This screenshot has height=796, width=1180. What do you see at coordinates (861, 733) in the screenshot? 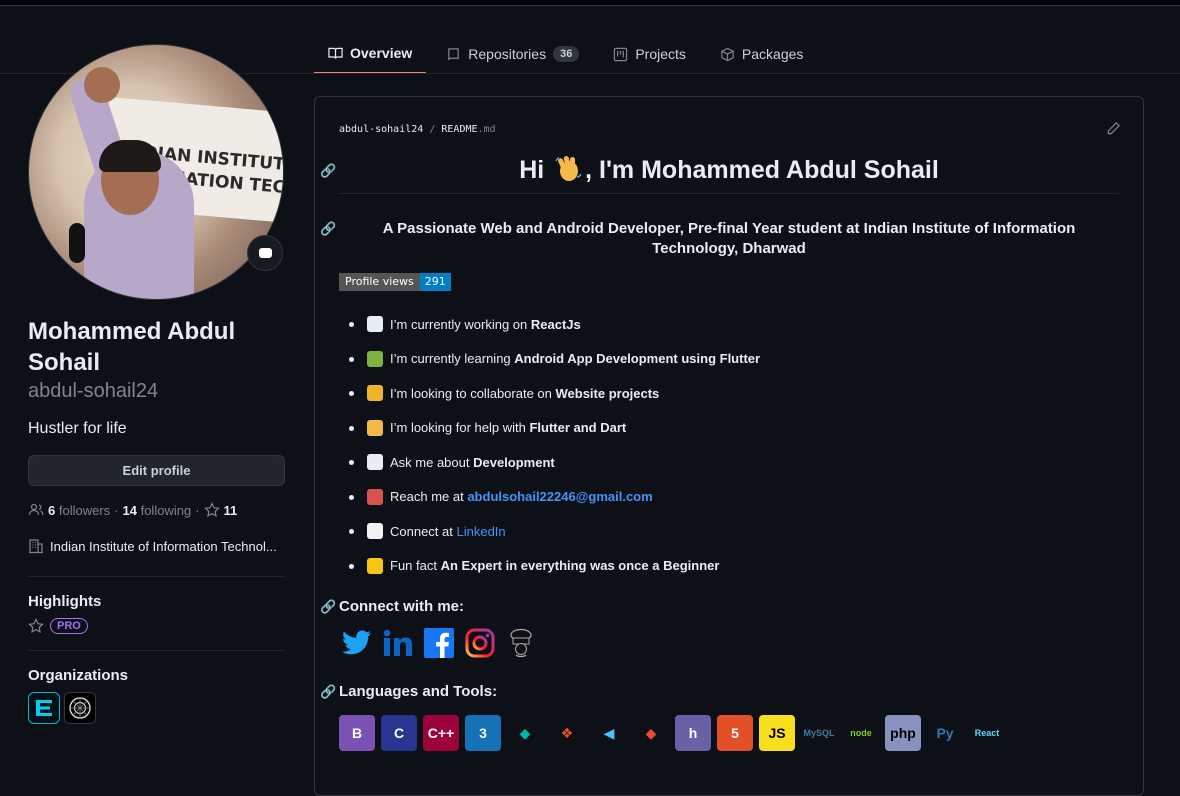
I see `nodejs-icon: node` at bounding box center [861, 733].